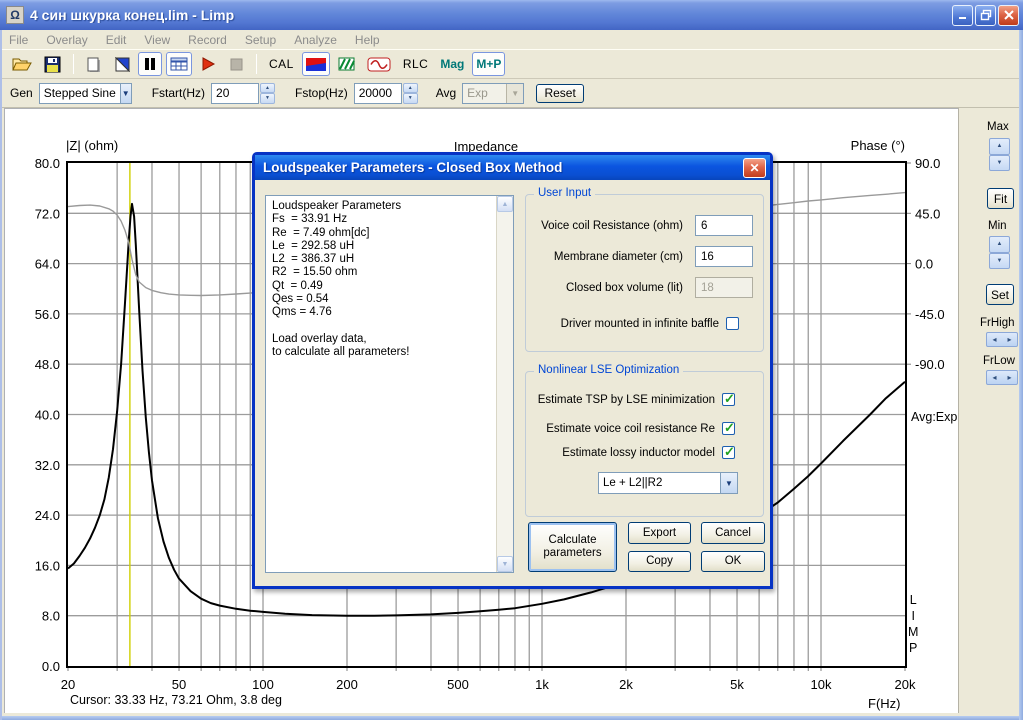  What do you see at coordinates (79, 93) in the screenshot?
I see `generator-type-value: Stepped Sine` at bounding box center [79, 93].